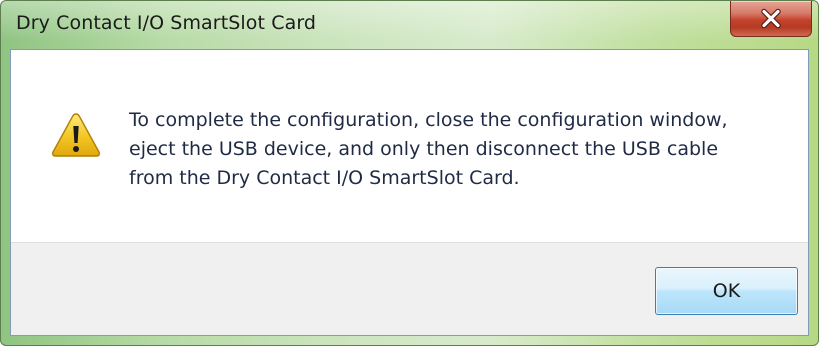 The image size is (819, 346). What do you see at coordinates (76, 135) in the screenshot?
I see `warning-icon` at bounding box center [76, 135].